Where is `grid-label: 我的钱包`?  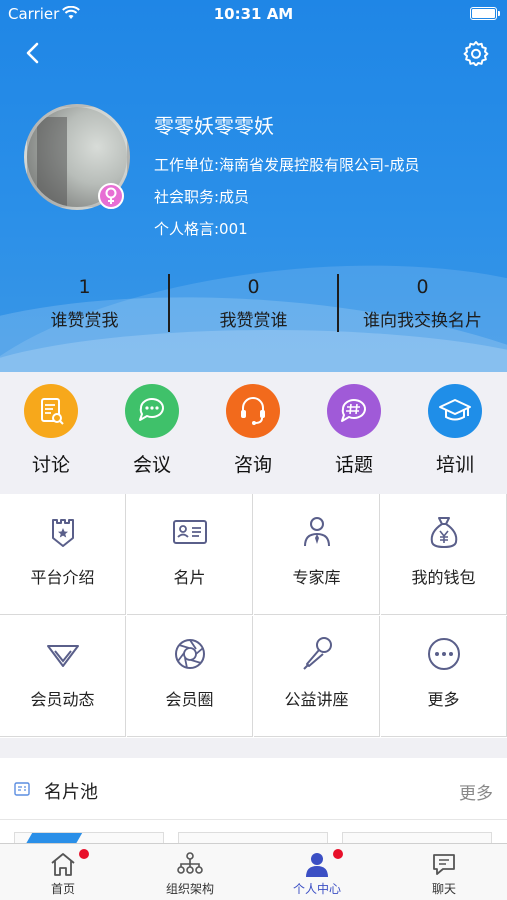 grid-label: 我的钱包 is located at coordinates (443, 577).